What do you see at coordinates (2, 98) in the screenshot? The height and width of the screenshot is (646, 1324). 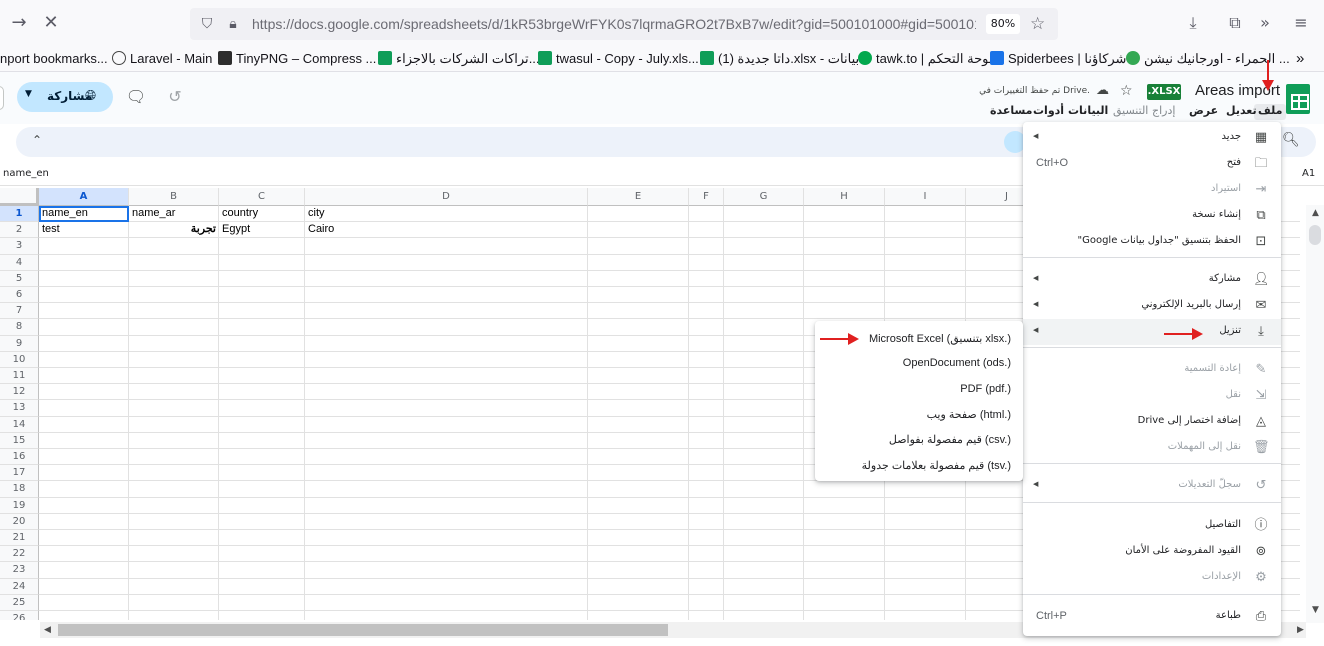 I see `side-panel-handle` at bounding box center [2, 98].